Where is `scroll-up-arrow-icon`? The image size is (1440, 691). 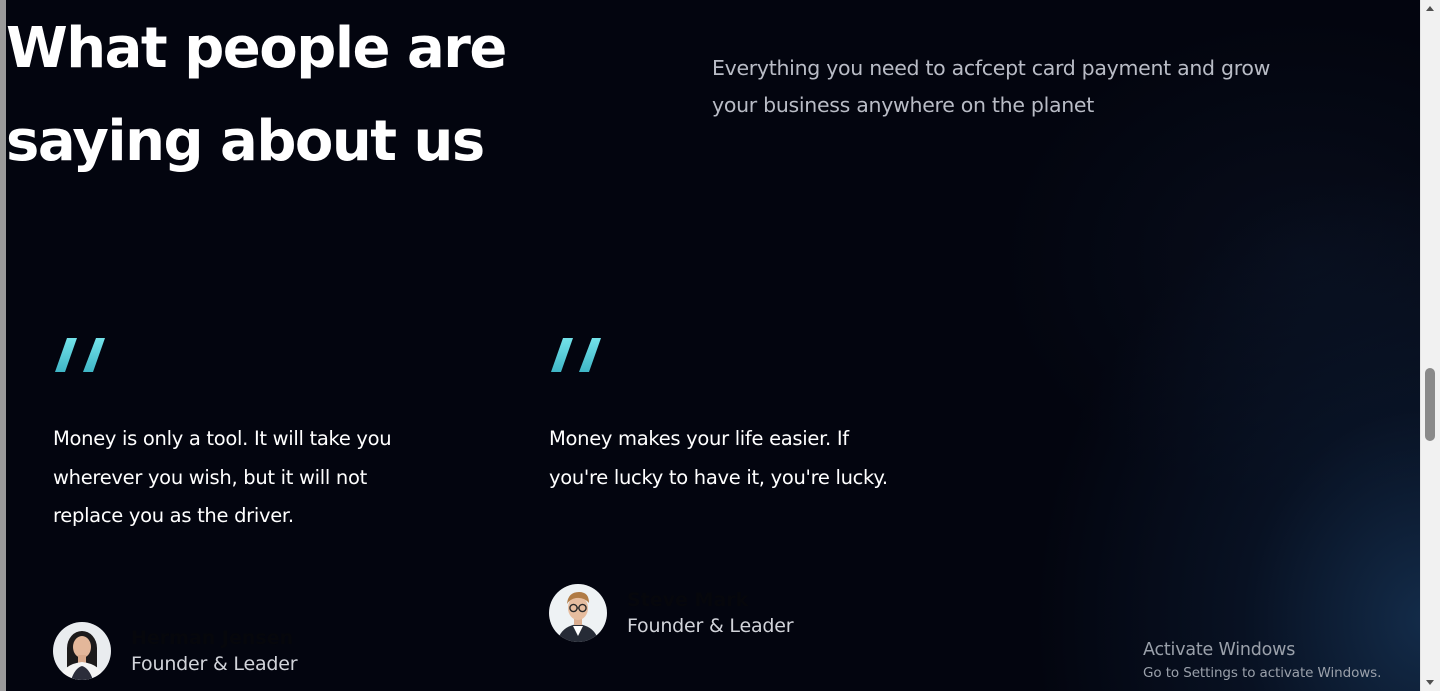 scroll-up-arrow-icon is located at coordinates (1430, 8).